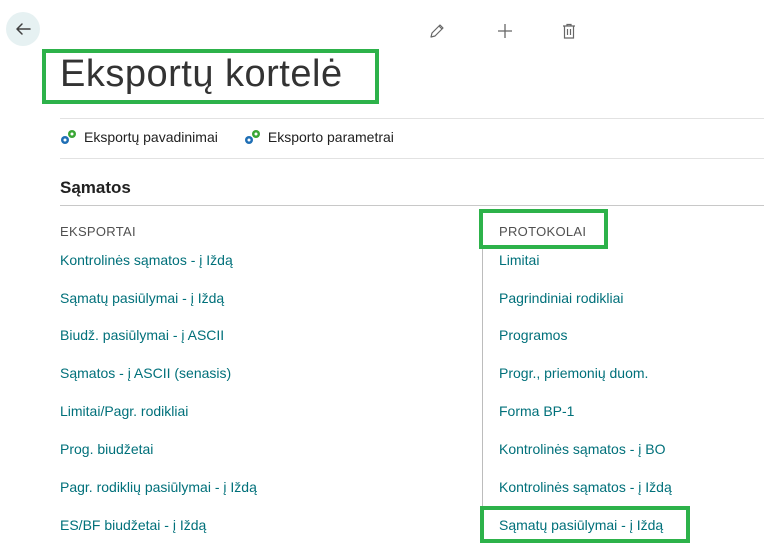 Image resolution: width=764 pixels, height=545 pixels. I want to click on protocol-link: Kontrolinės sąmatos - į BO, so click(582, 449).